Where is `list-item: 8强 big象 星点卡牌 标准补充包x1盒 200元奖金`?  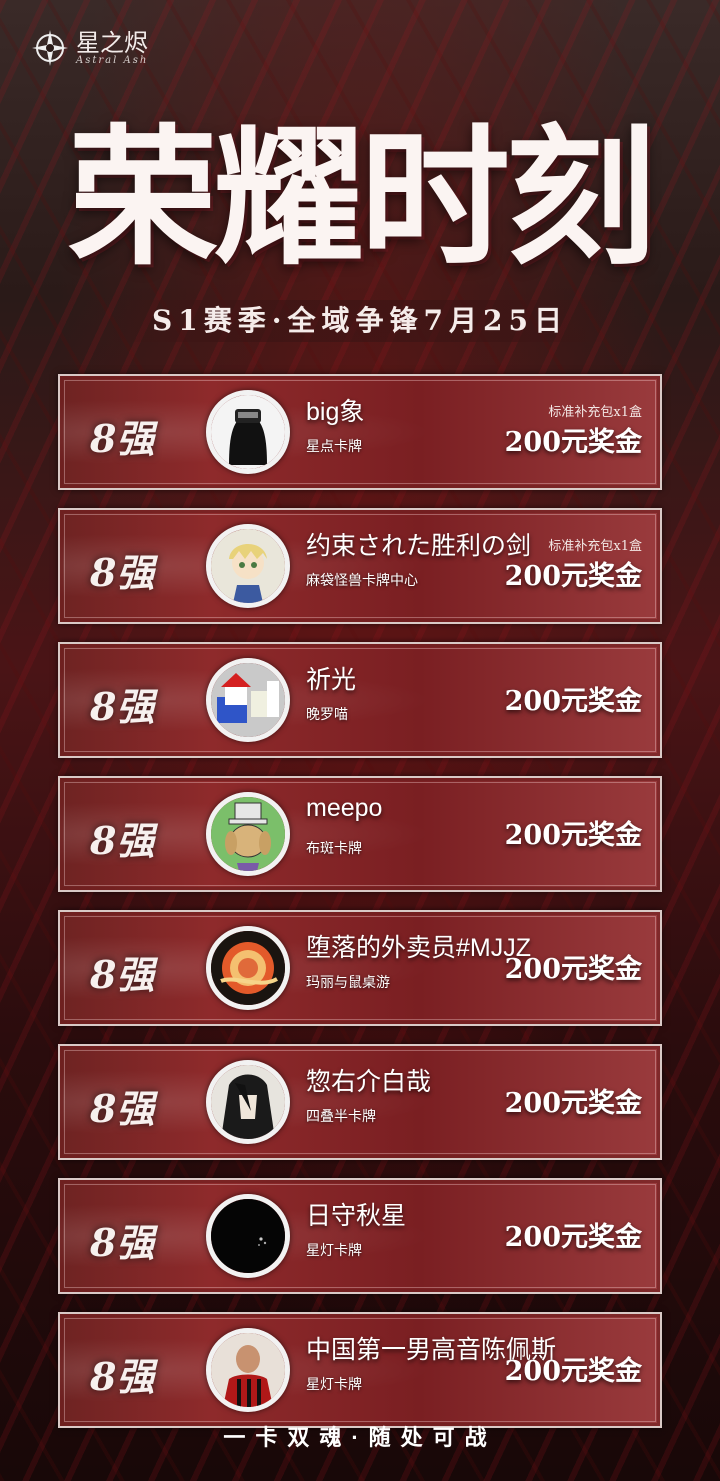 list-item: 8强 big象 星点卡牌 标准补充包x1盒 200元奖金 is located at coordinates (360, 432).